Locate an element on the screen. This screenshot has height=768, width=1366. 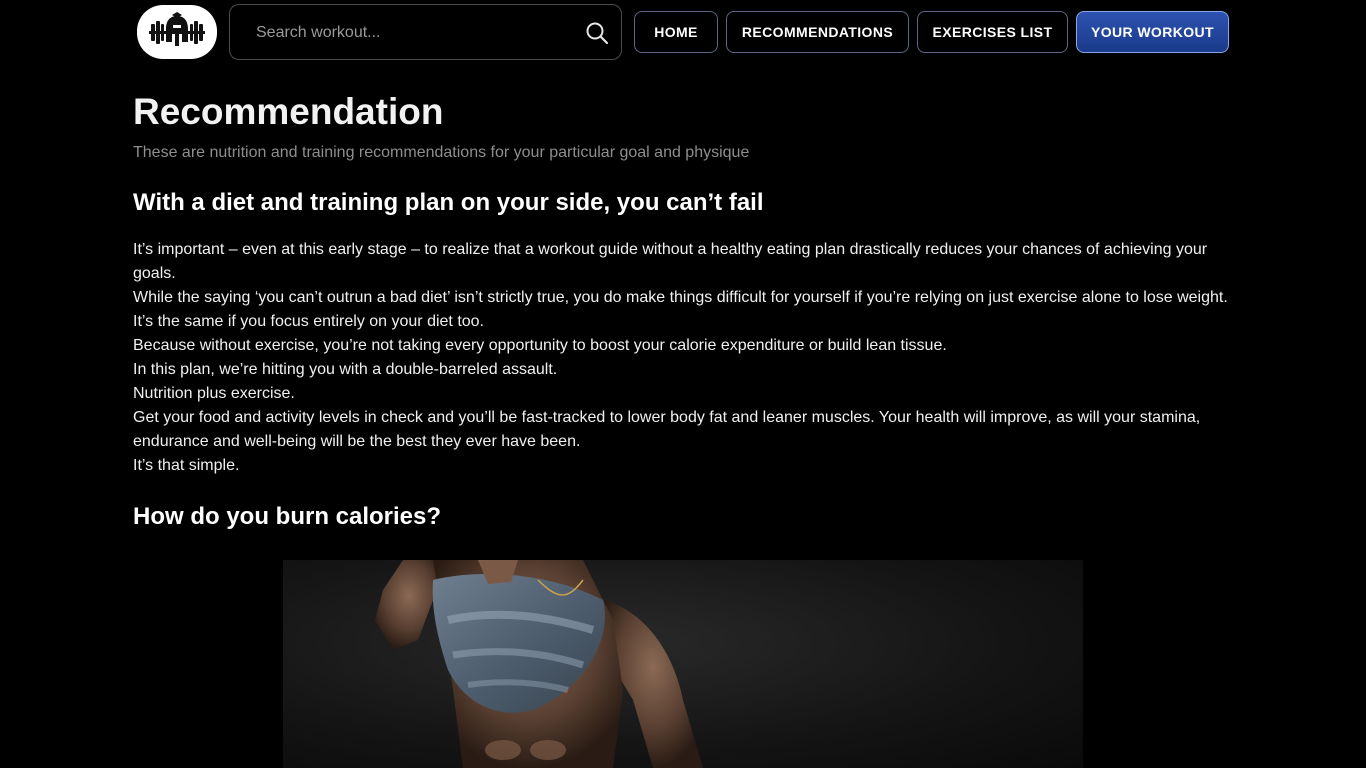
muscular-man-photo is located at coordinates (539, 664).